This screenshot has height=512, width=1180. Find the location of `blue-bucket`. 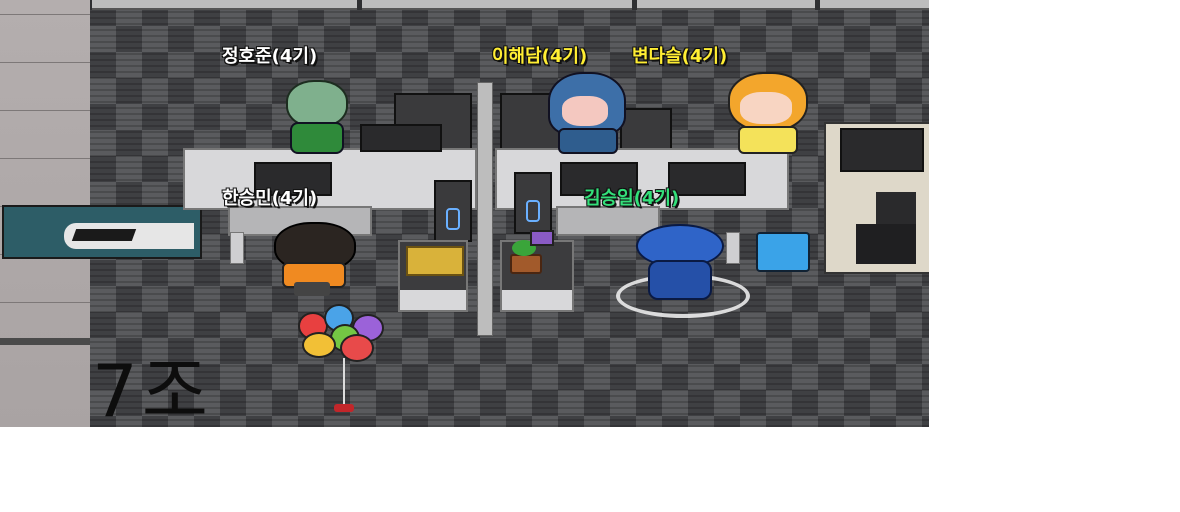

blue-bucket is located at coordinates (783, 252).